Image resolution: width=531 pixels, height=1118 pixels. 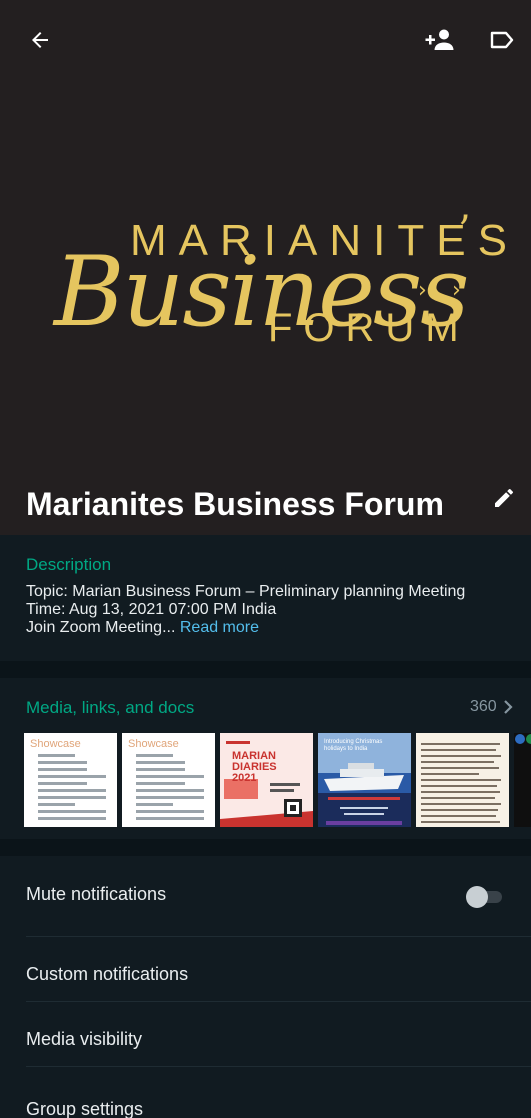 I want to click on logo-line-3: FORUM, so click(x=369, y=328).